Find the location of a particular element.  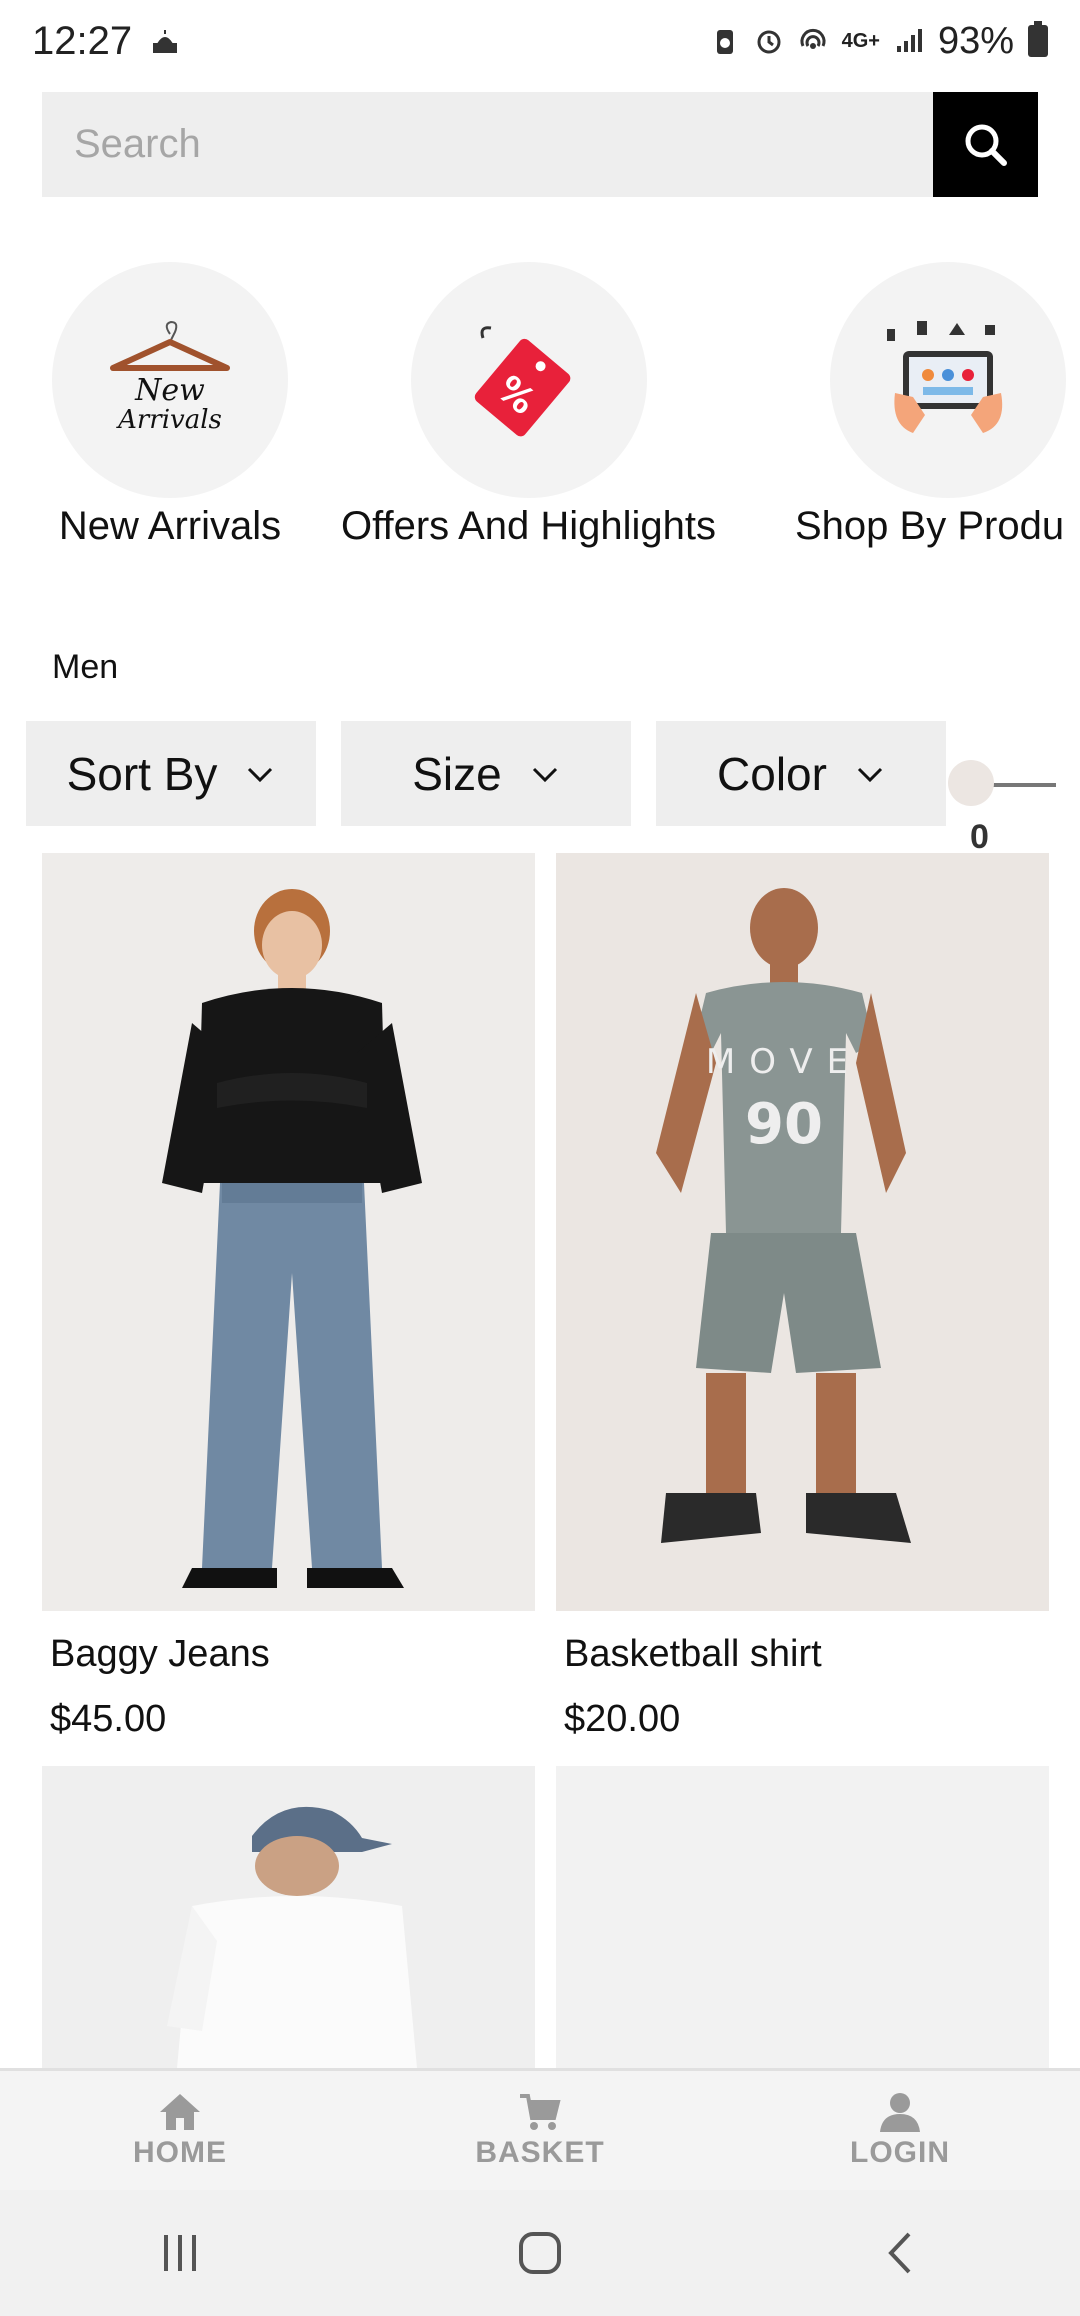

filter-label: Size is located at coordinates (457, 773).